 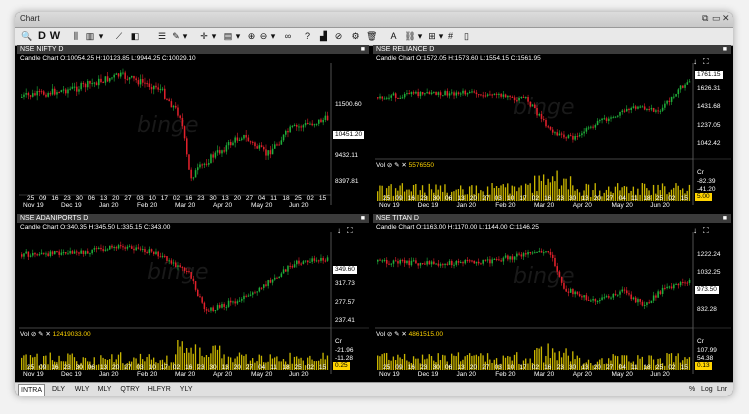 What do you see at coordinates (159, 390) in the screenshot?
I see `periodicity-tab: HLFYR` at bounding box center [159, 390].